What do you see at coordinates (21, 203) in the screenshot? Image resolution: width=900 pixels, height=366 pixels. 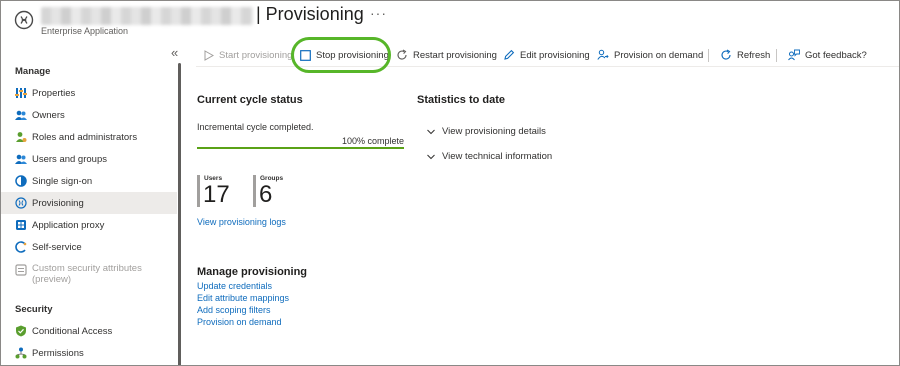 I see `provisioning-icon` at bounding box center [21, 203].